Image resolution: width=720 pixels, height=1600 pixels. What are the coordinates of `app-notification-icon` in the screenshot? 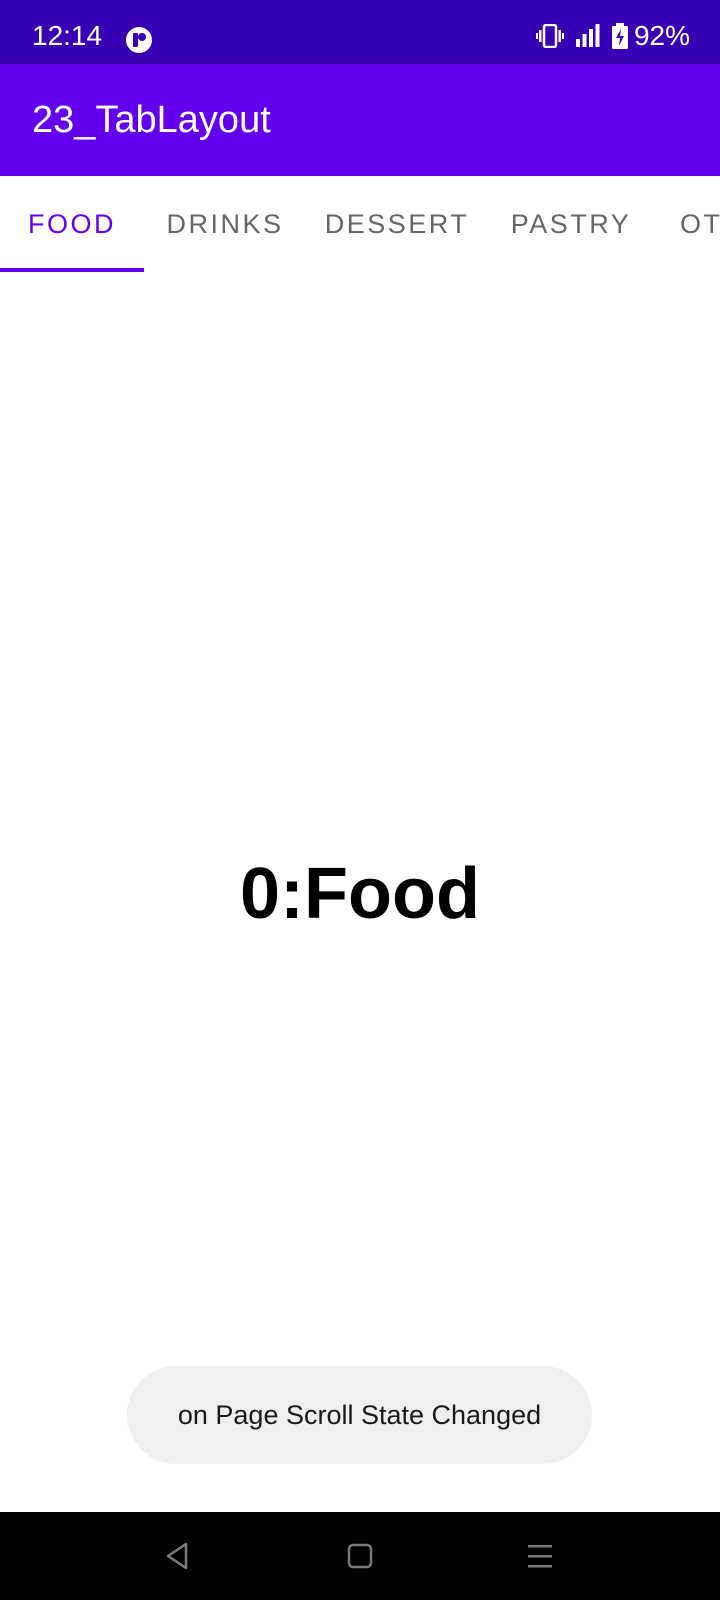 It's located at (139, 40).